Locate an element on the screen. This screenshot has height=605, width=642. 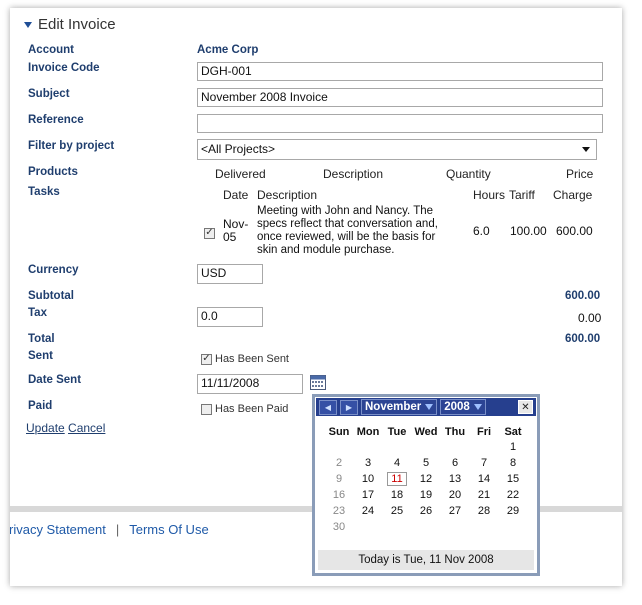
calendar-day: 16 is located at coordinates (339, 495).